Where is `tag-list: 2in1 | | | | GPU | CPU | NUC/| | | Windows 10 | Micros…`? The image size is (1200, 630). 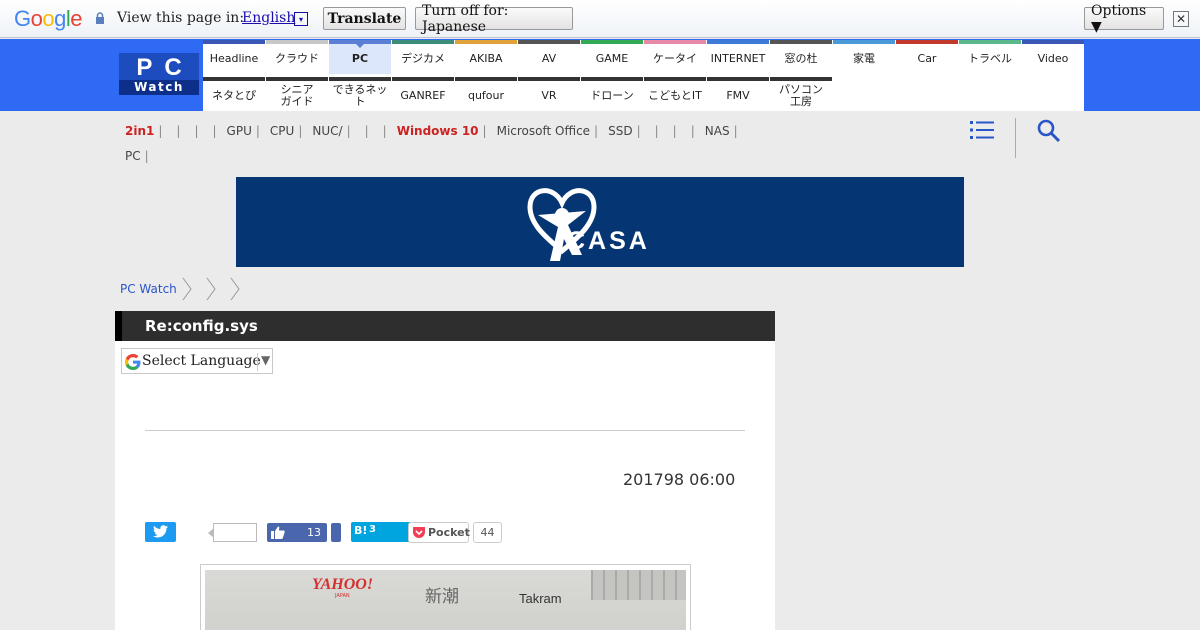
tag-list: 2in1 | | | | GPU | CPU | NUC/| | | Windows 10 | Micros… is located at coordinates (525, 144).